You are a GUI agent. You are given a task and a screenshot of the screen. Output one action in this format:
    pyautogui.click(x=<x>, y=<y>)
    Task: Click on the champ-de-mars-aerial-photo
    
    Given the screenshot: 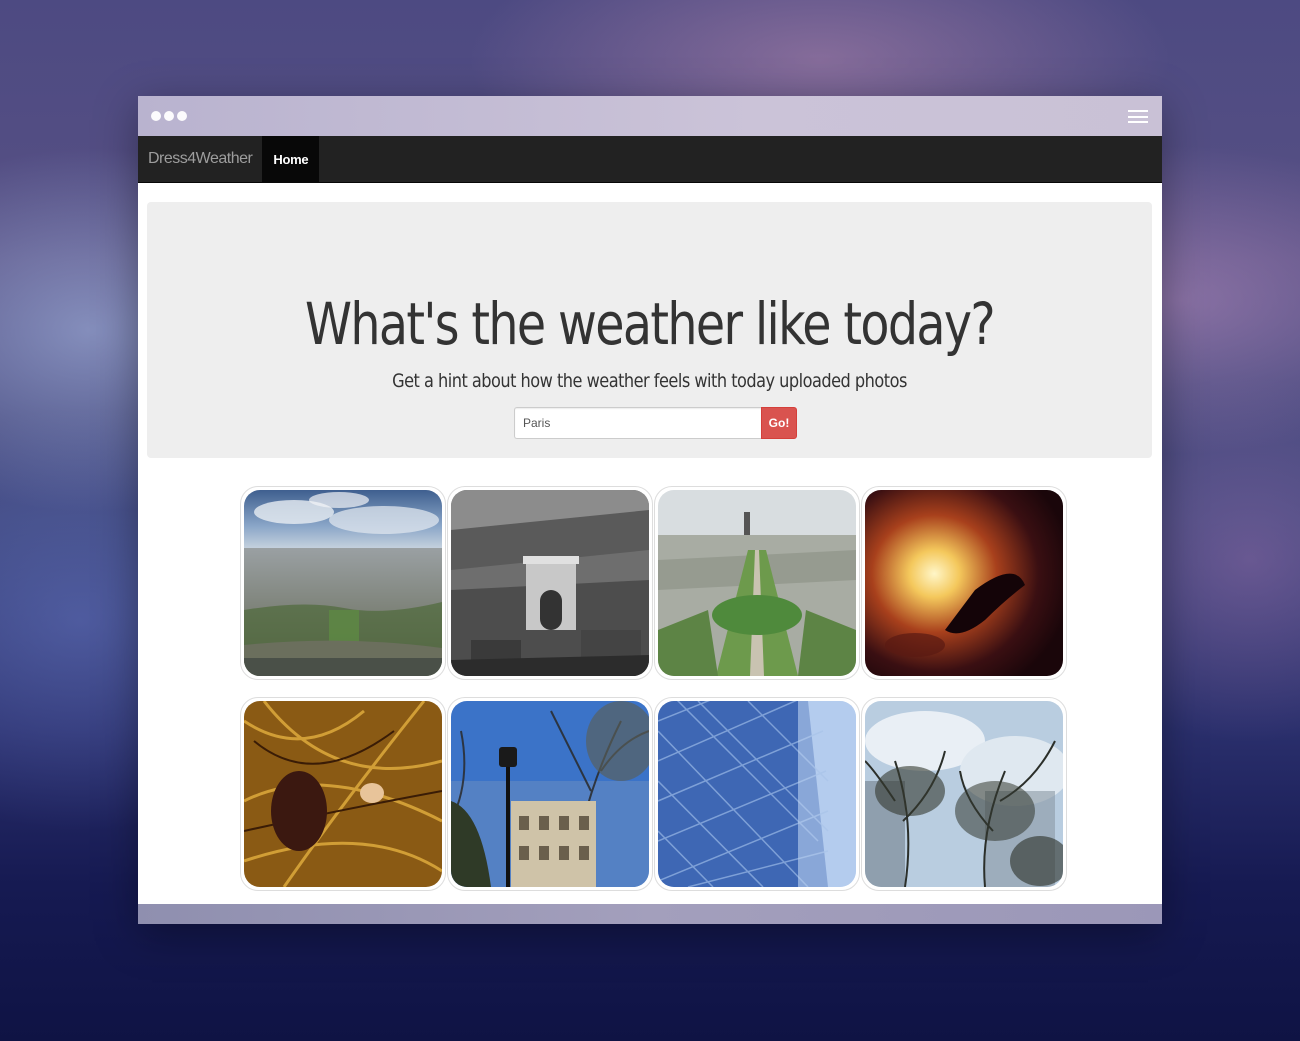 What is the action you would take?
    pyautogui.click(x=757, y=583)
    